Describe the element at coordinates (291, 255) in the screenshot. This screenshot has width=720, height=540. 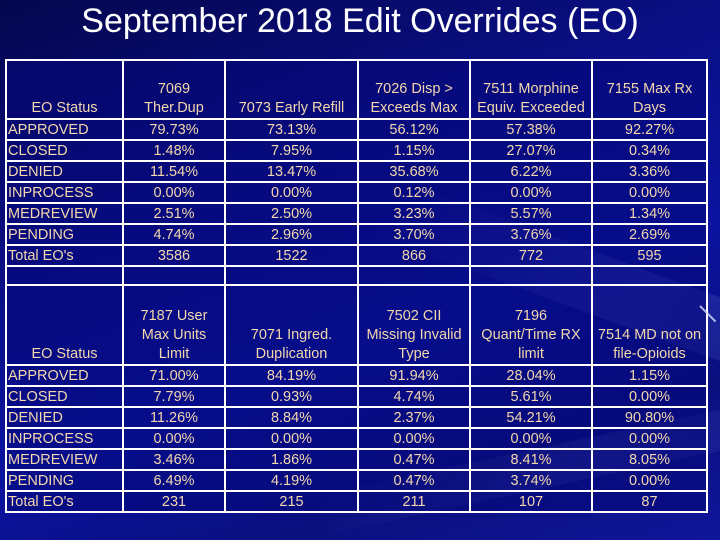
I see `total-count-cell: 1522` at that location.